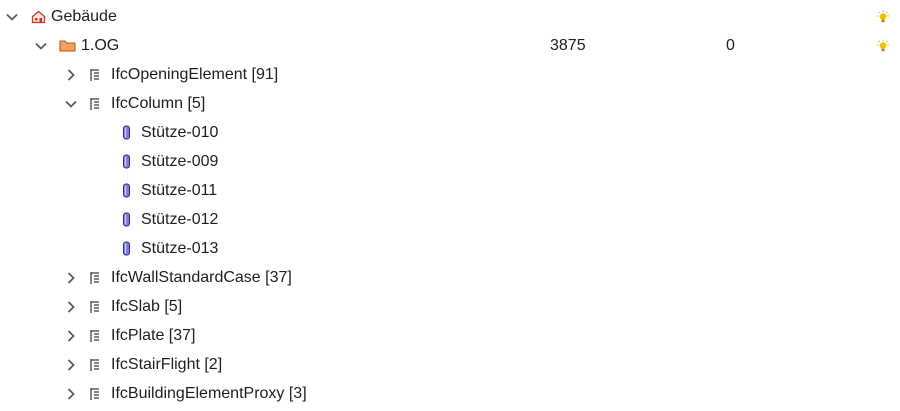  I want to click on tree-row-label: 1.OG, so click(100, 45).